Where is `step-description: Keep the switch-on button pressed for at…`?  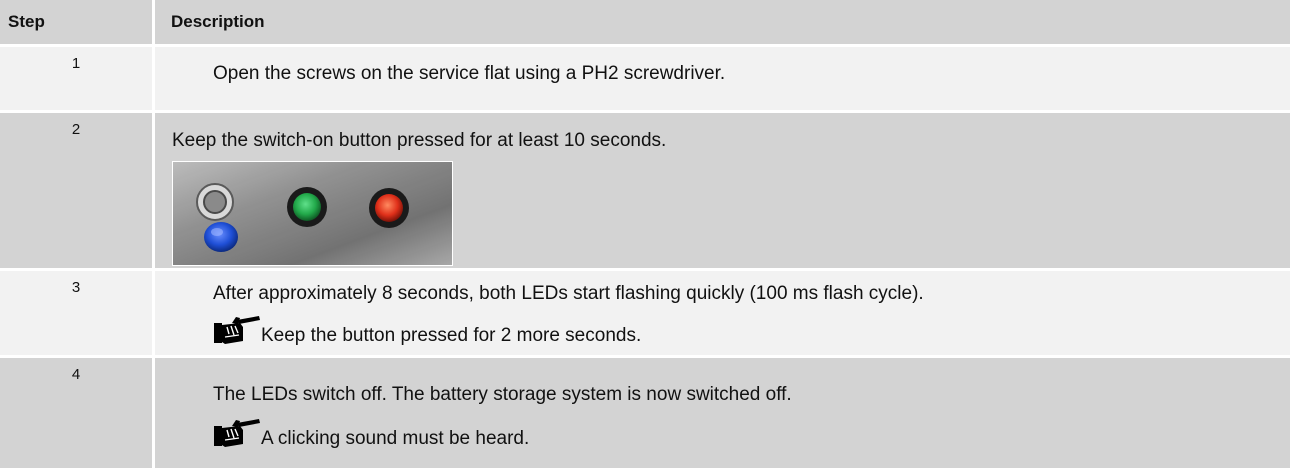
step-description: Keep the switch-on button pressed for at… is located at coordinates (419, 140).